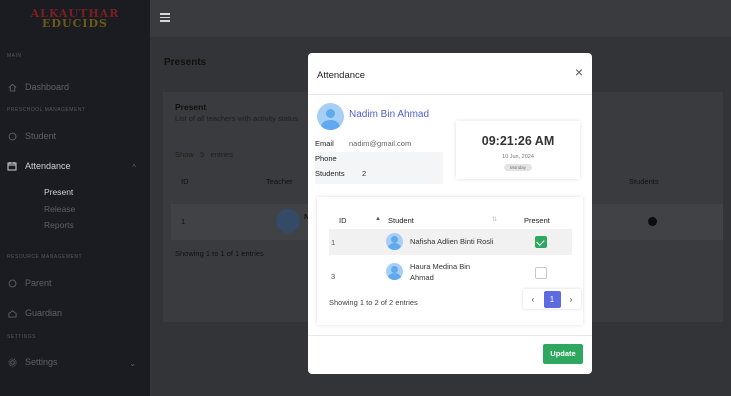 Image resolution: width=731 pixels, height=396 pixels. I want to click on section-main: MAIN, so click(14, 56).